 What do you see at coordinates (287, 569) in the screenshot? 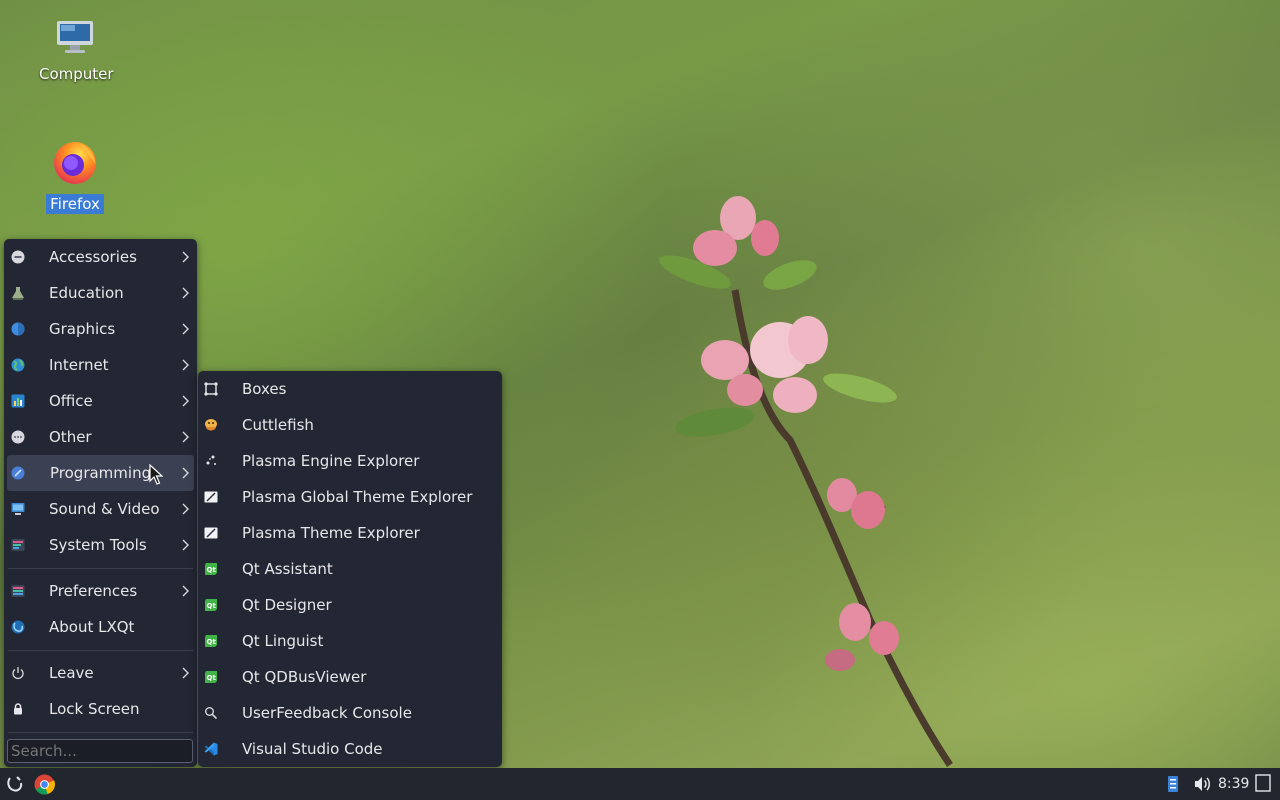
I see `submenu-item-label: Qt Assistant` at bounding box center [287, 569].